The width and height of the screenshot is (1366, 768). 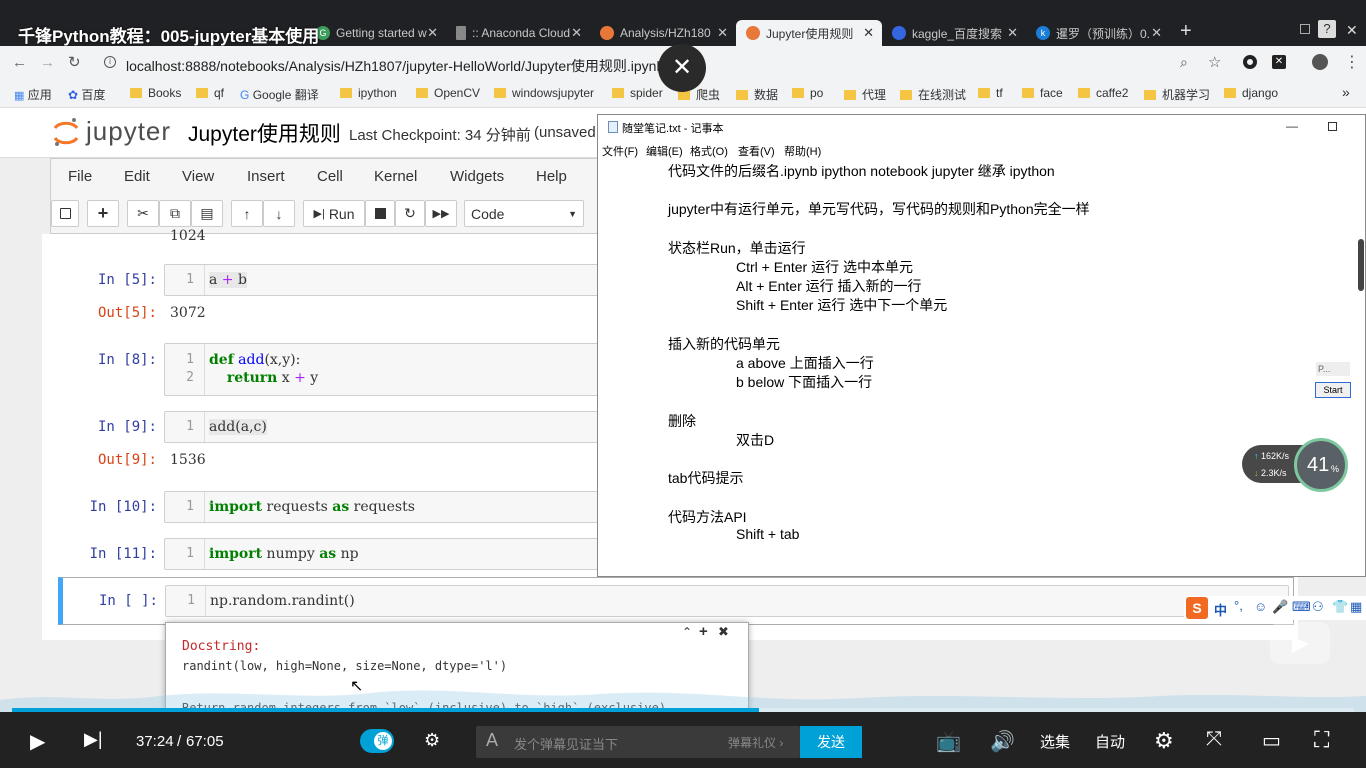 I want to click on volume-icon: 🔊, so click(x=1002, y=741).